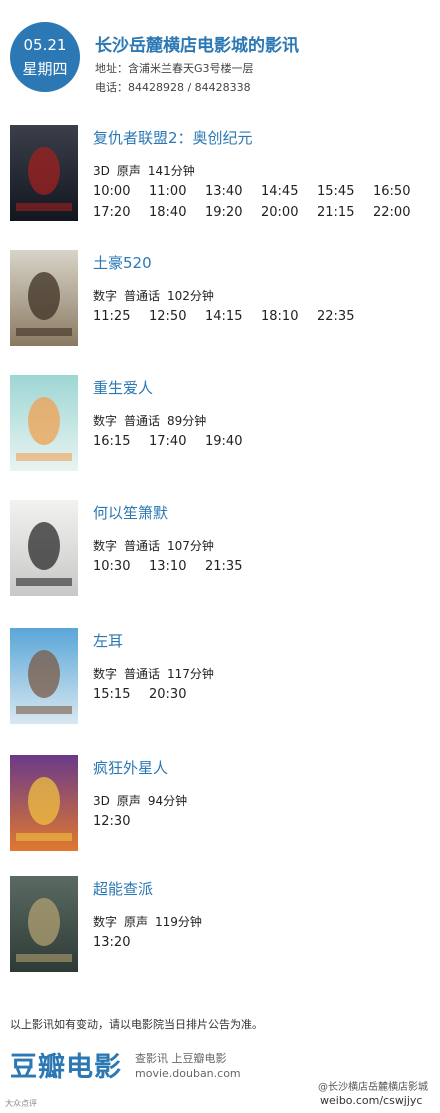 The image size is (440, 1113). What do you see at coordinates (21, 1103) in the screenshot?
I see `credit-watermark: 大众点评` at bounding box center [21, 1103].